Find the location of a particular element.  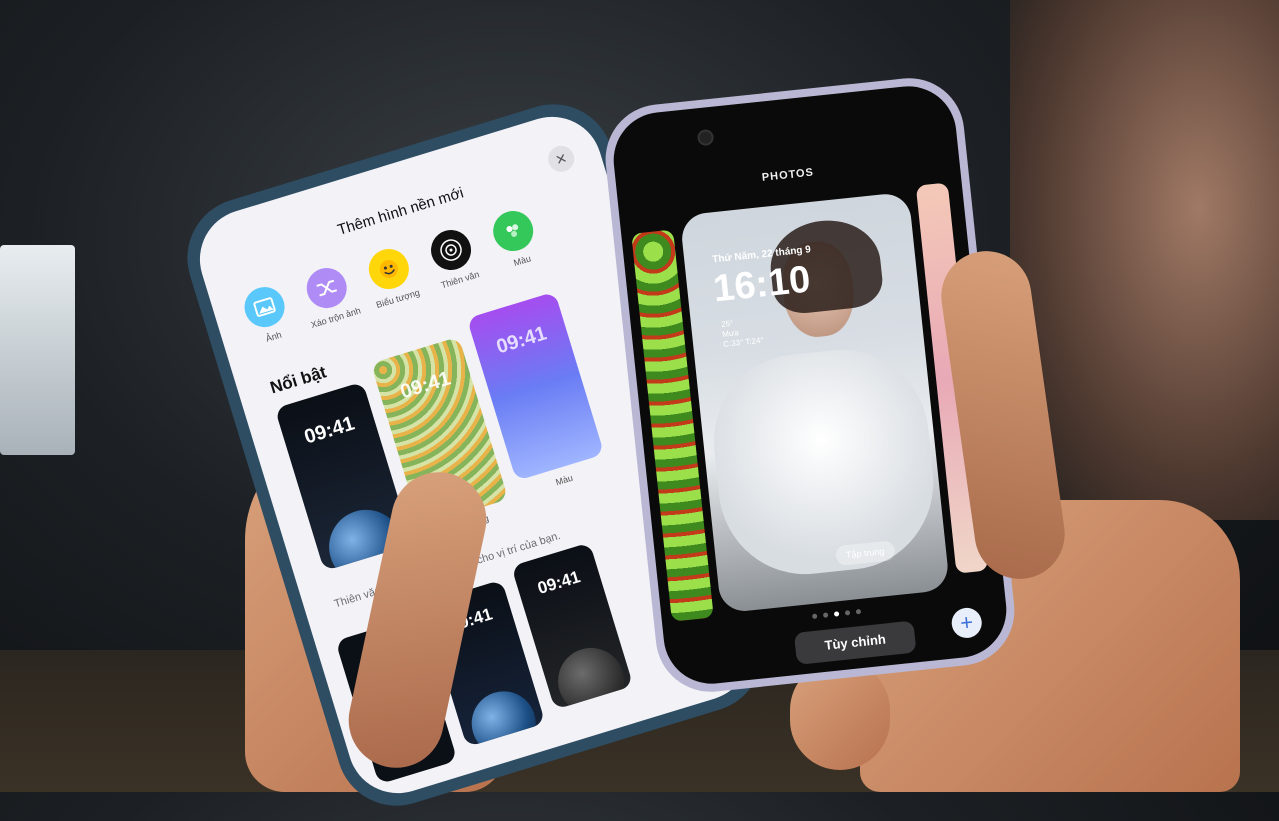

category-label: Xáo trộn ảnh is located at coordinates (335, 318).